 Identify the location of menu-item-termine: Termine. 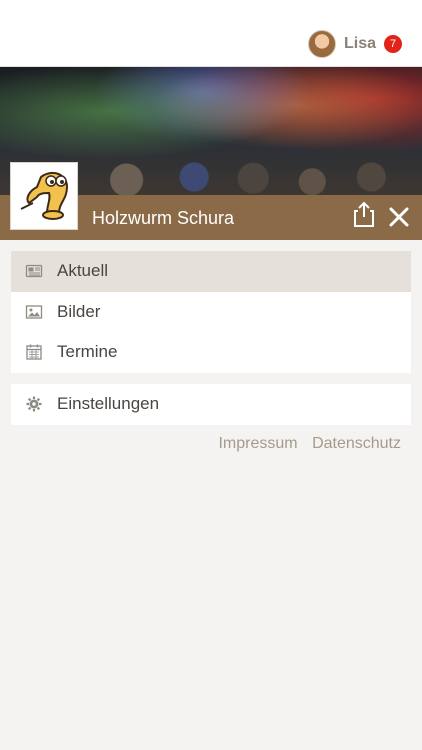
(211, 352).